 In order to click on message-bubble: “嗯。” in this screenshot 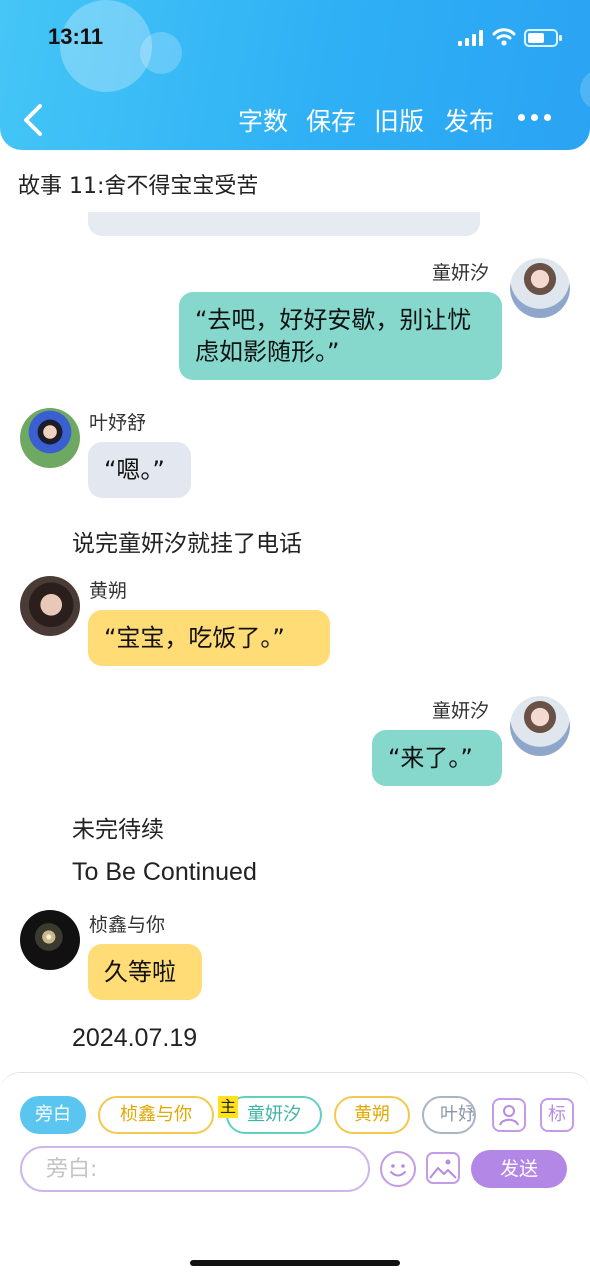, I will do `click(139, 470)`.